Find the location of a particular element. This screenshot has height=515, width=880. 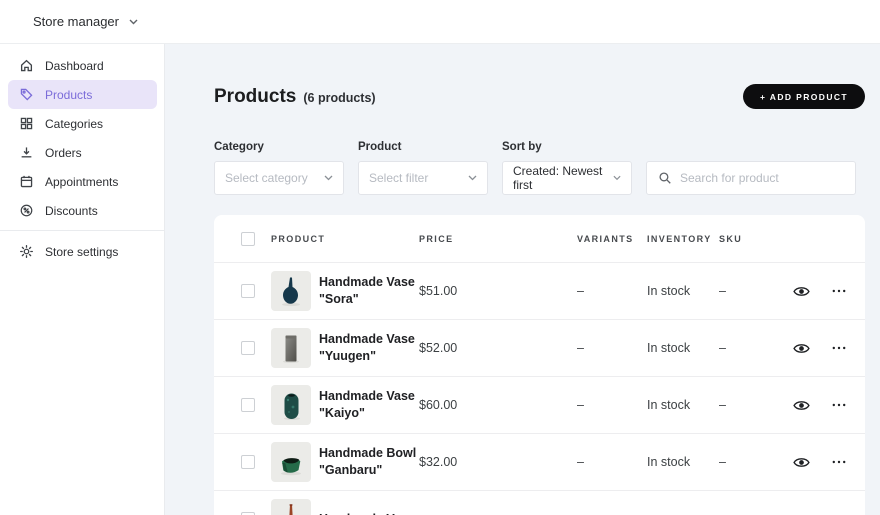

category-select-value: Select category is located at coordinates (266, 178).